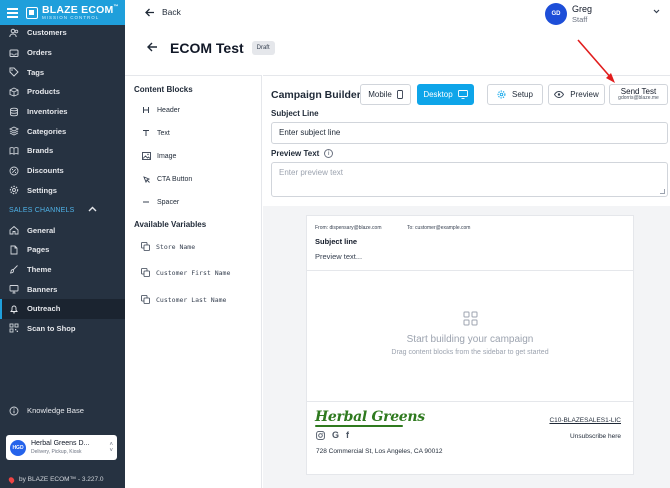  I want to click on top-bar: Back GD Greg Staff, so click(397, 12).